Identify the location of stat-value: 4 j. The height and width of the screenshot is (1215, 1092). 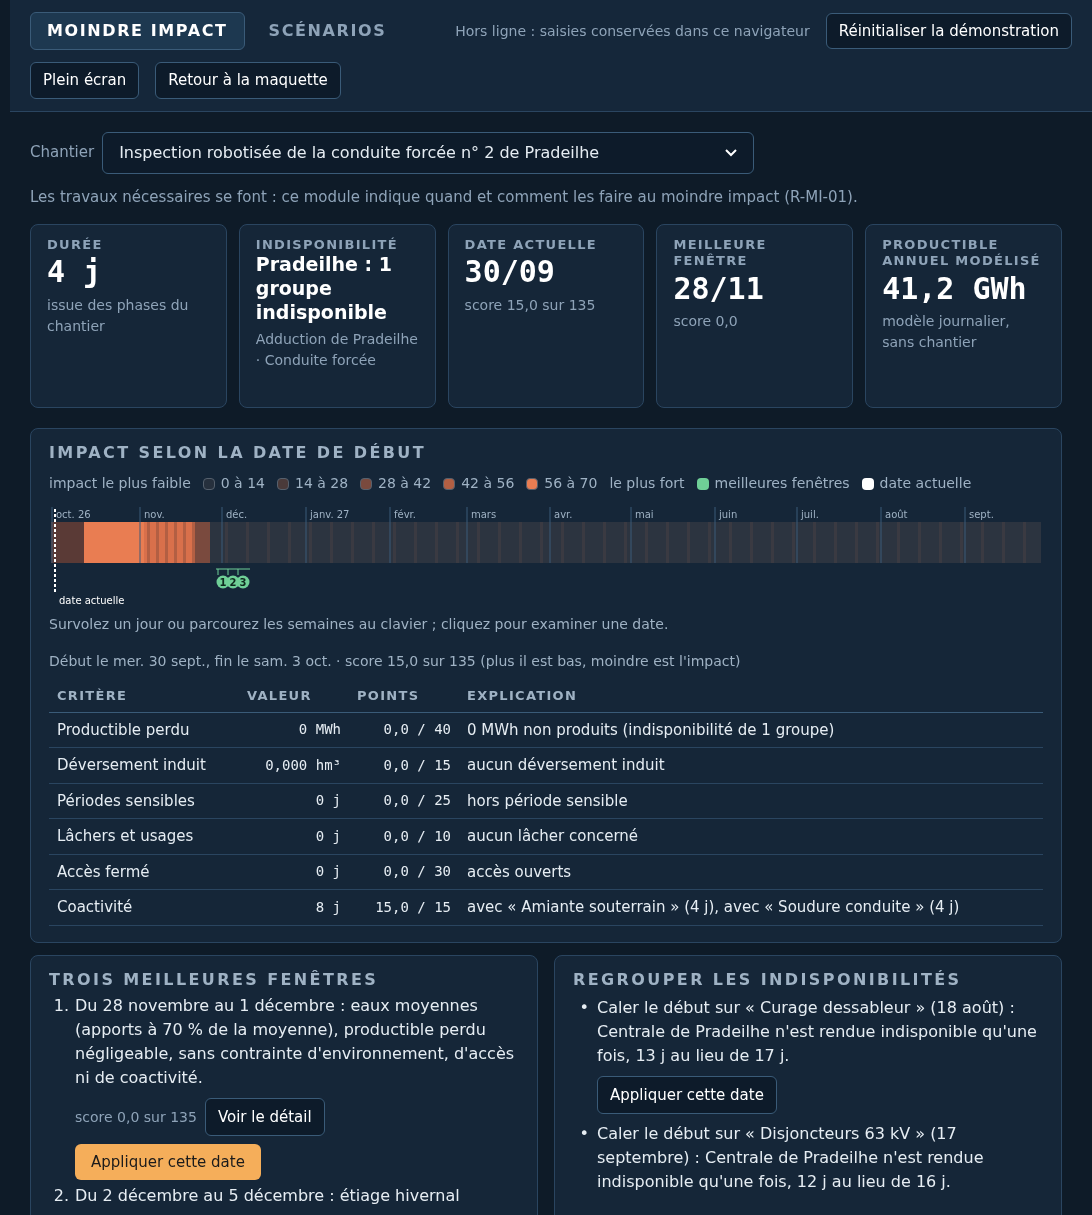
(75, 272).